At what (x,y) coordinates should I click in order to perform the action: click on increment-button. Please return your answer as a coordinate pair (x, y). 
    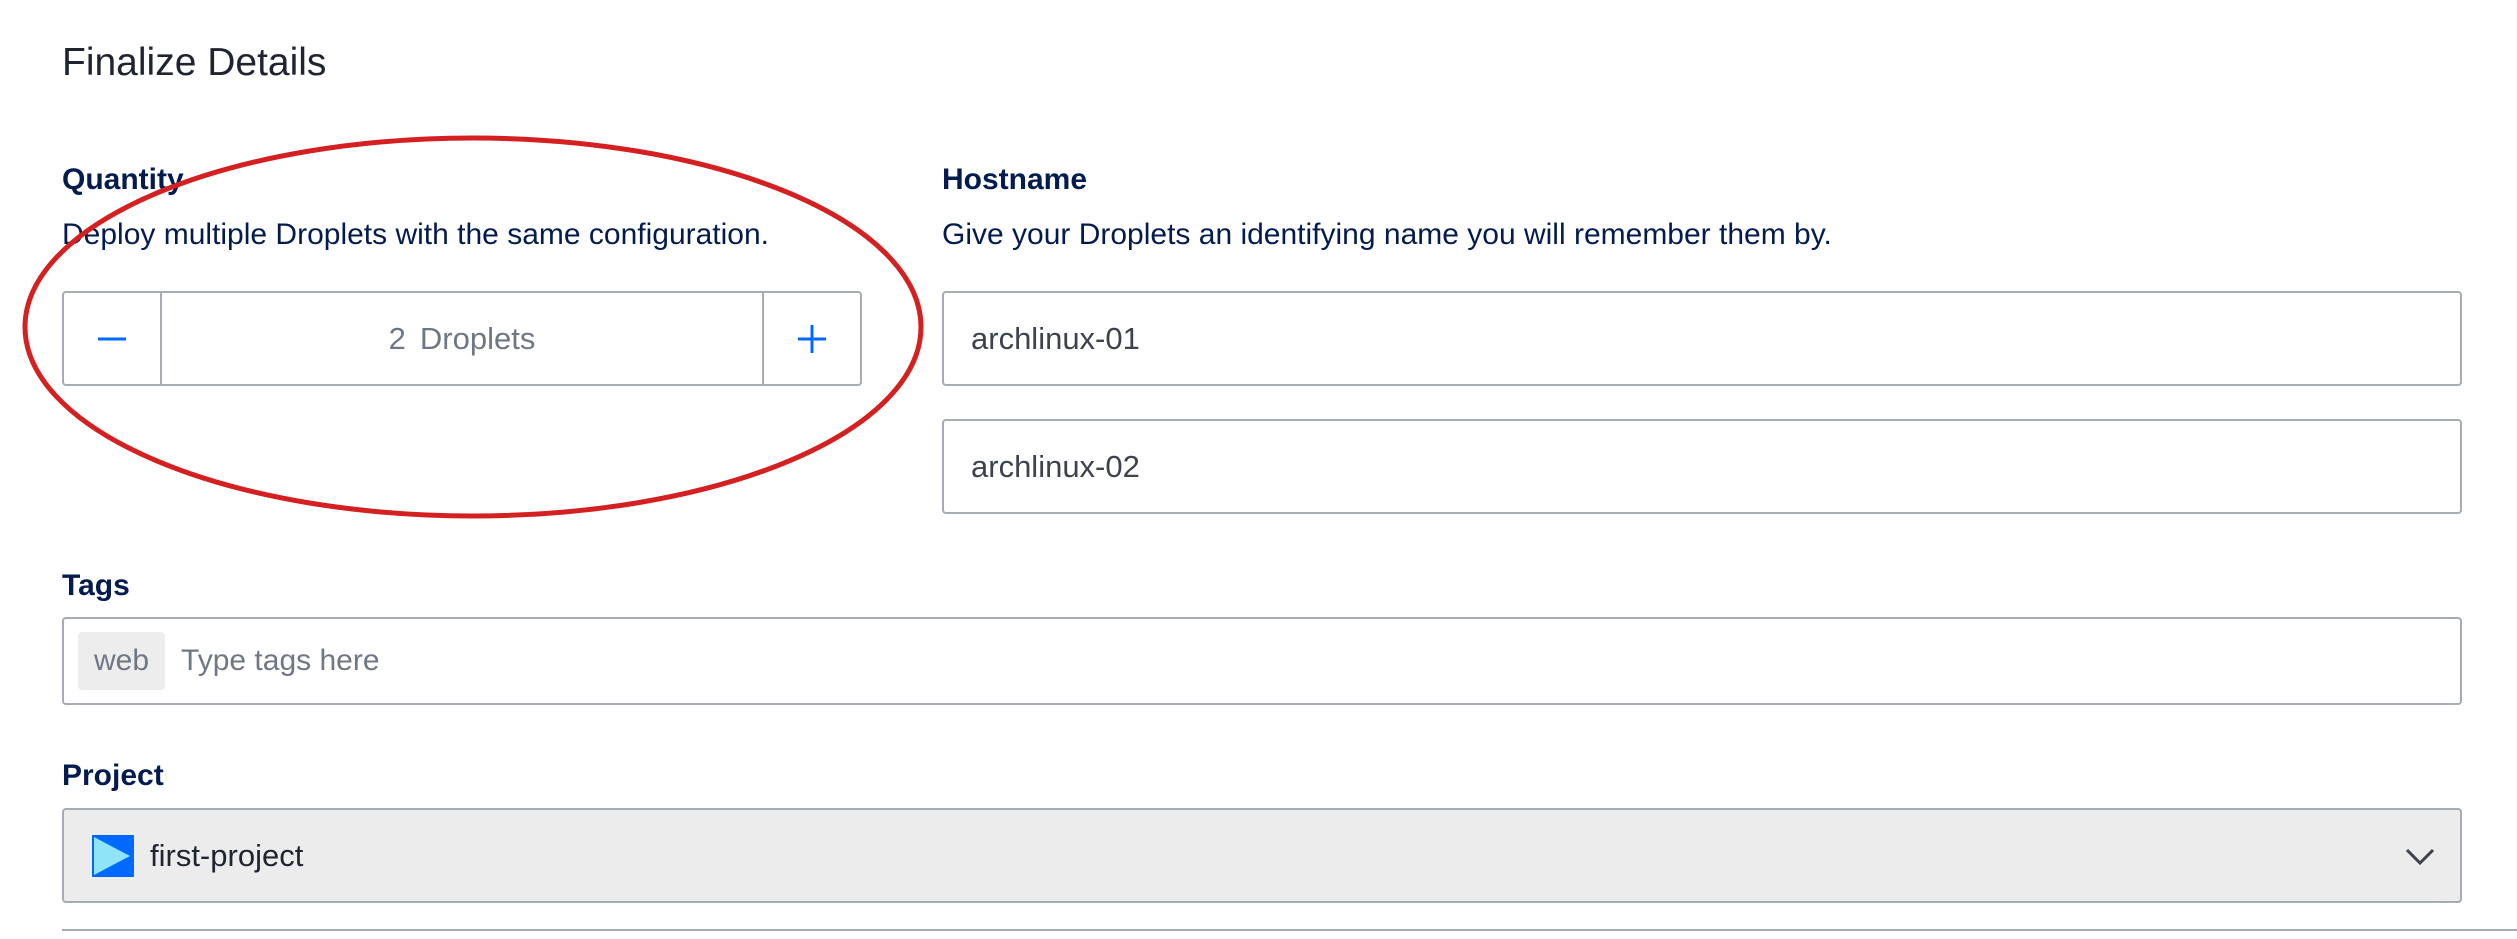
    Looking at the image, I should click on (811, 338).